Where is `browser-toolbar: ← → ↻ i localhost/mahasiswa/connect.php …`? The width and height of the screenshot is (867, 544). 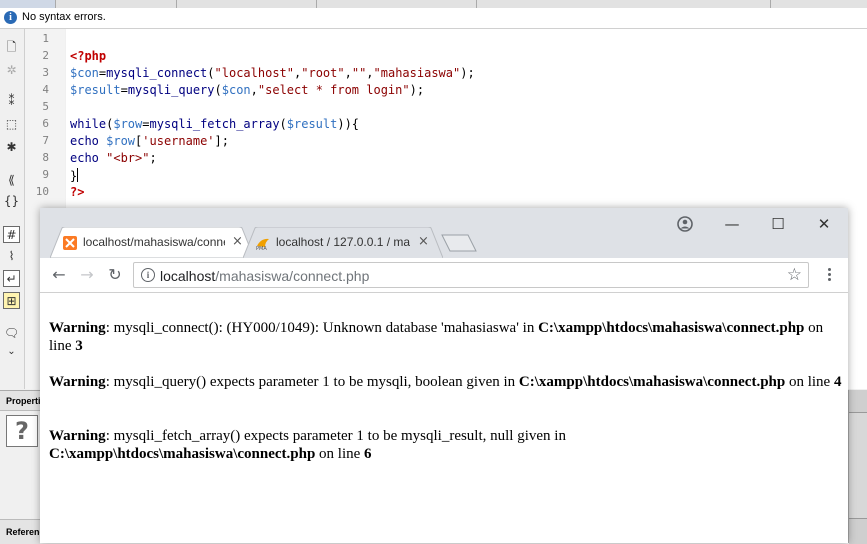 browser-toolbar: ← → ↻ i localhost/mahasiswa/connect.php … is located at coordinates (444, 275).